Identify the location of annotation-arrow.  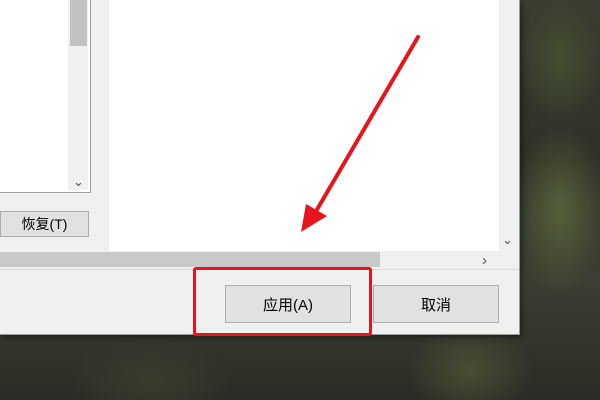
(360, 133).